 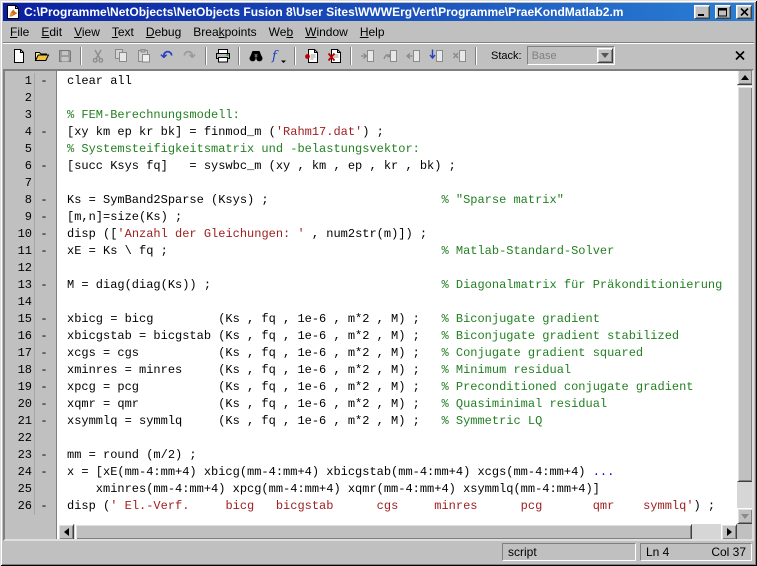 I want to click on save-button, so click(x=64, y=56).